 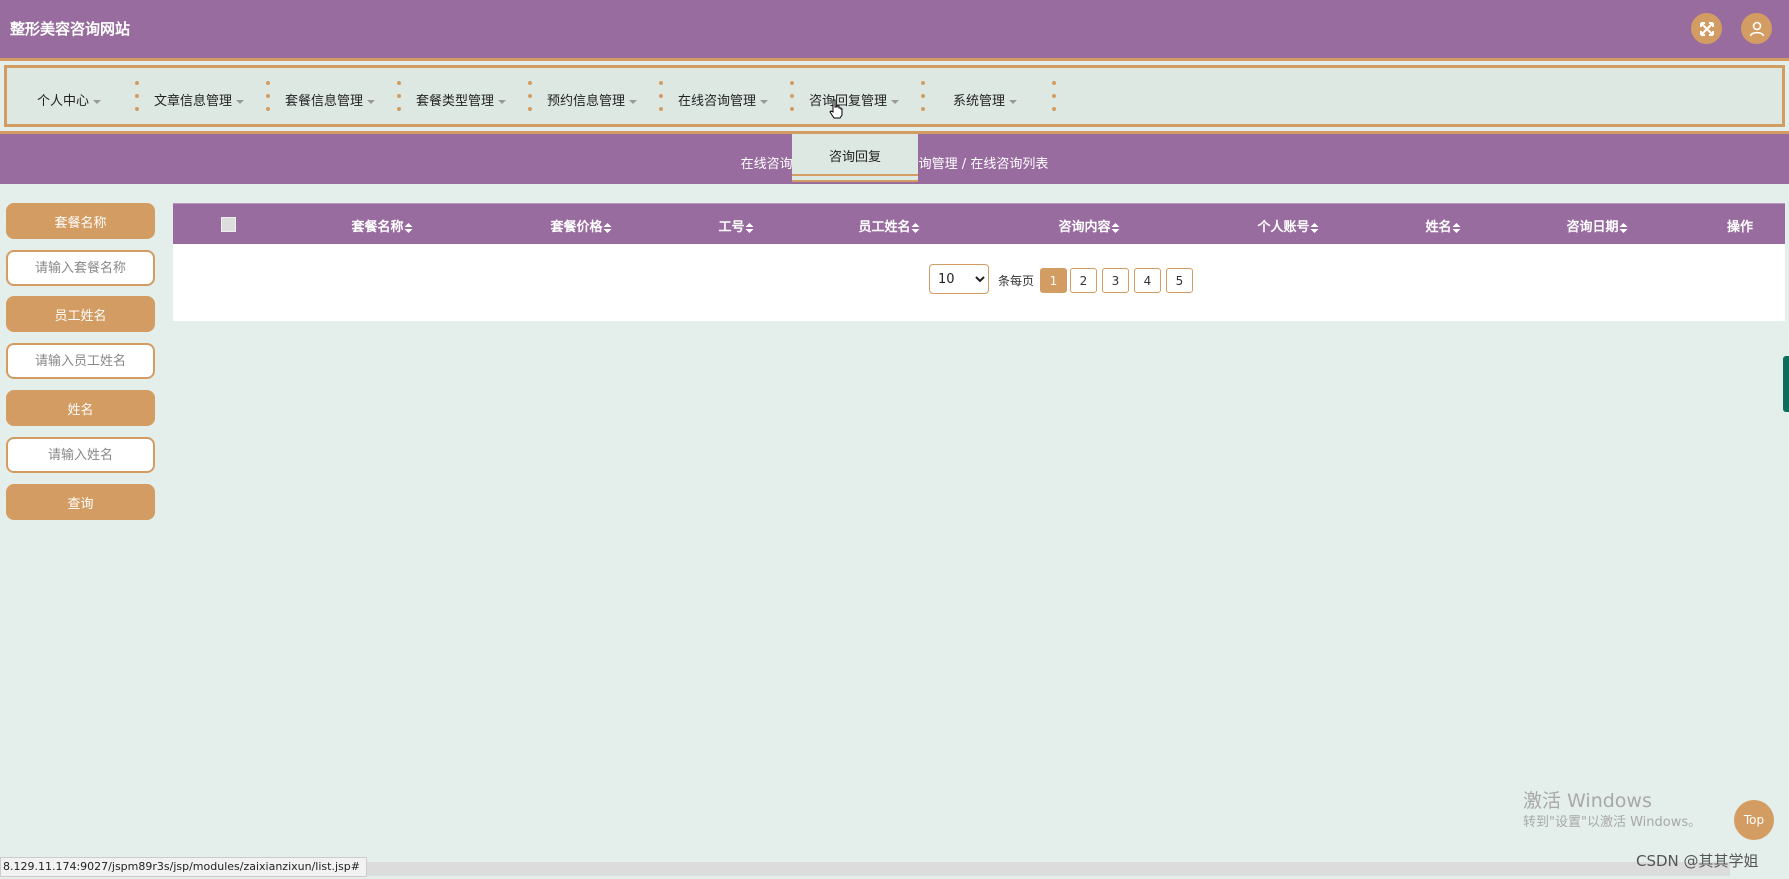 What do you see at coordinates (1754, 820) in the screenshot?
I see `back-to-top-button: Top` at bounding box center [1754, 820].